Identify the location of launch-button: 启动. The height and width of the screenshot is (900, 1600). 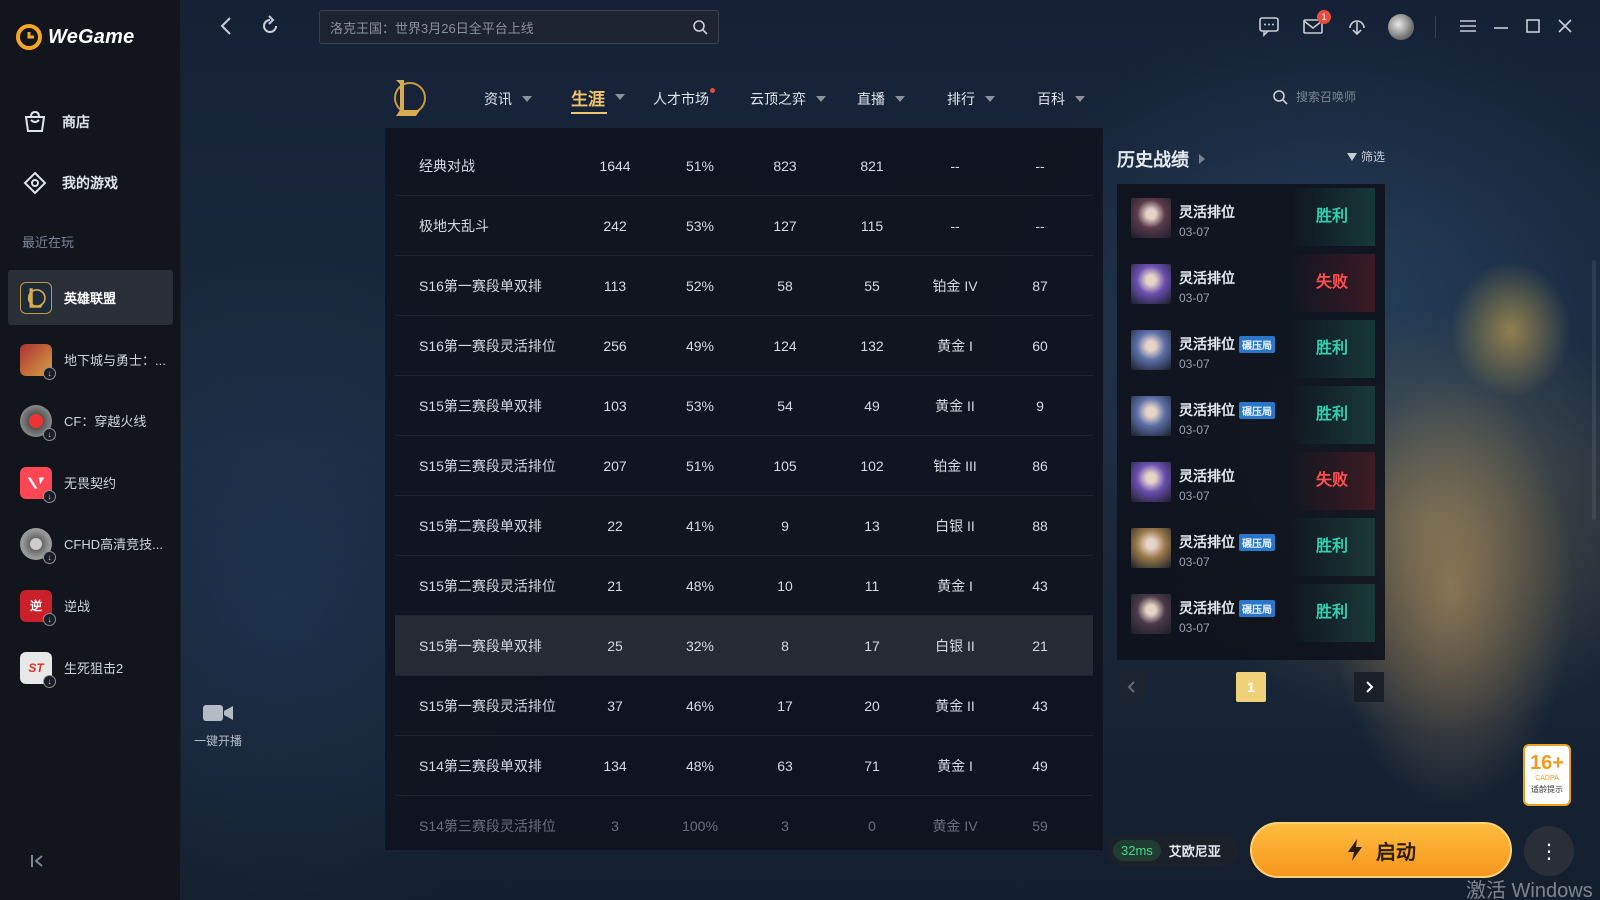
(1381, 850).